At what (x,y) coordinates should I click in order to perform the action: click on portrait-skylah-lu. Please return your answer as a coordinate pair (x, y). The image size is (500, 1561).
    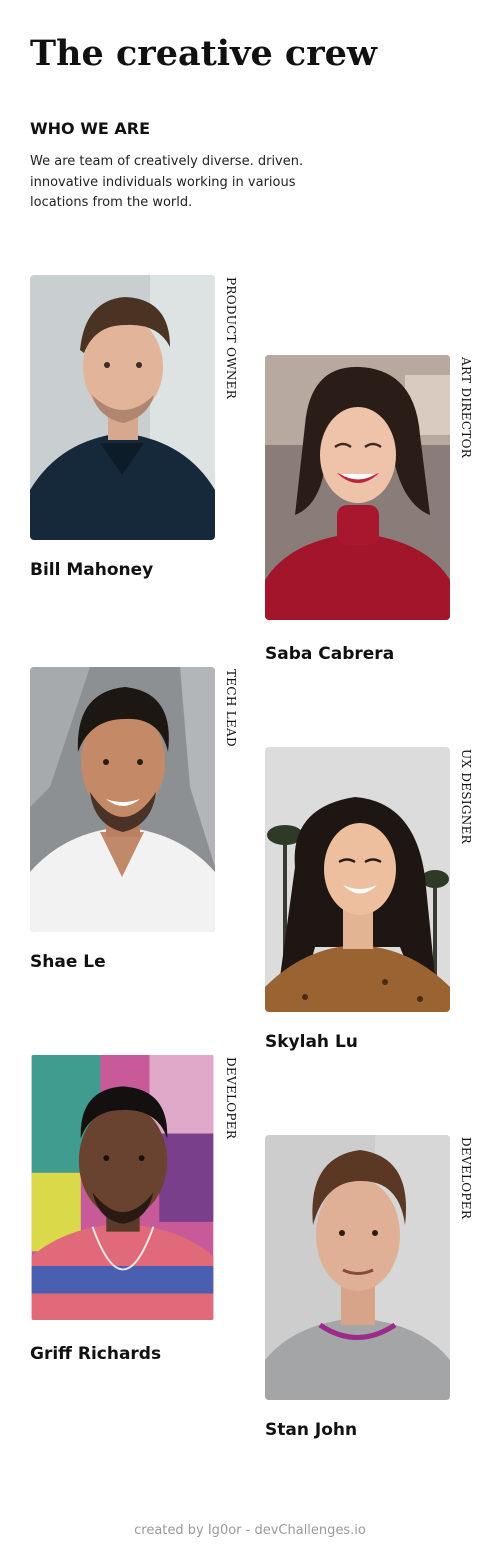
    Looking at the image, I should click on (357, 879).